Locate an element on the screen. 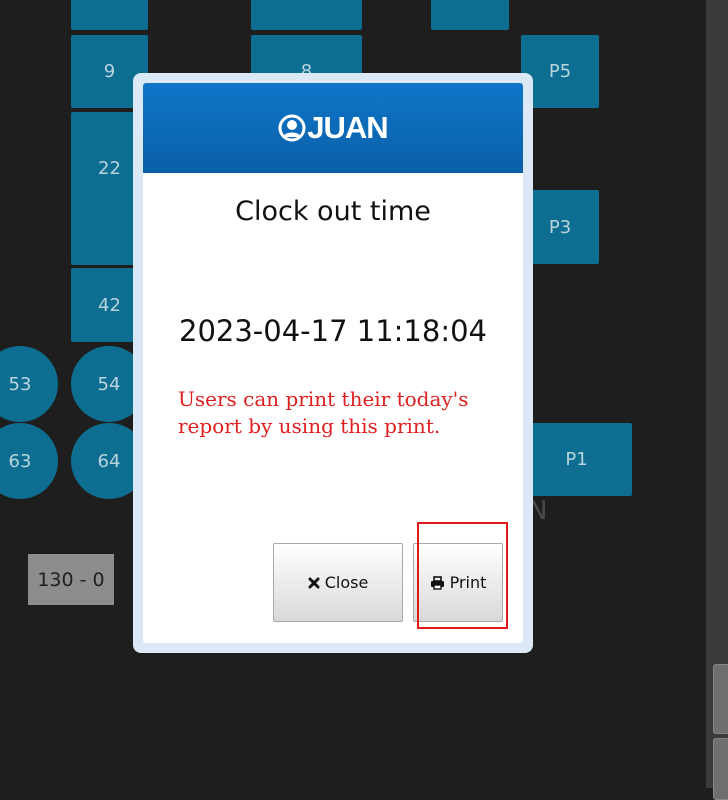 The height and width of the screenshot is (800, 728). print-button: Print is located at coordinates (458, 582).